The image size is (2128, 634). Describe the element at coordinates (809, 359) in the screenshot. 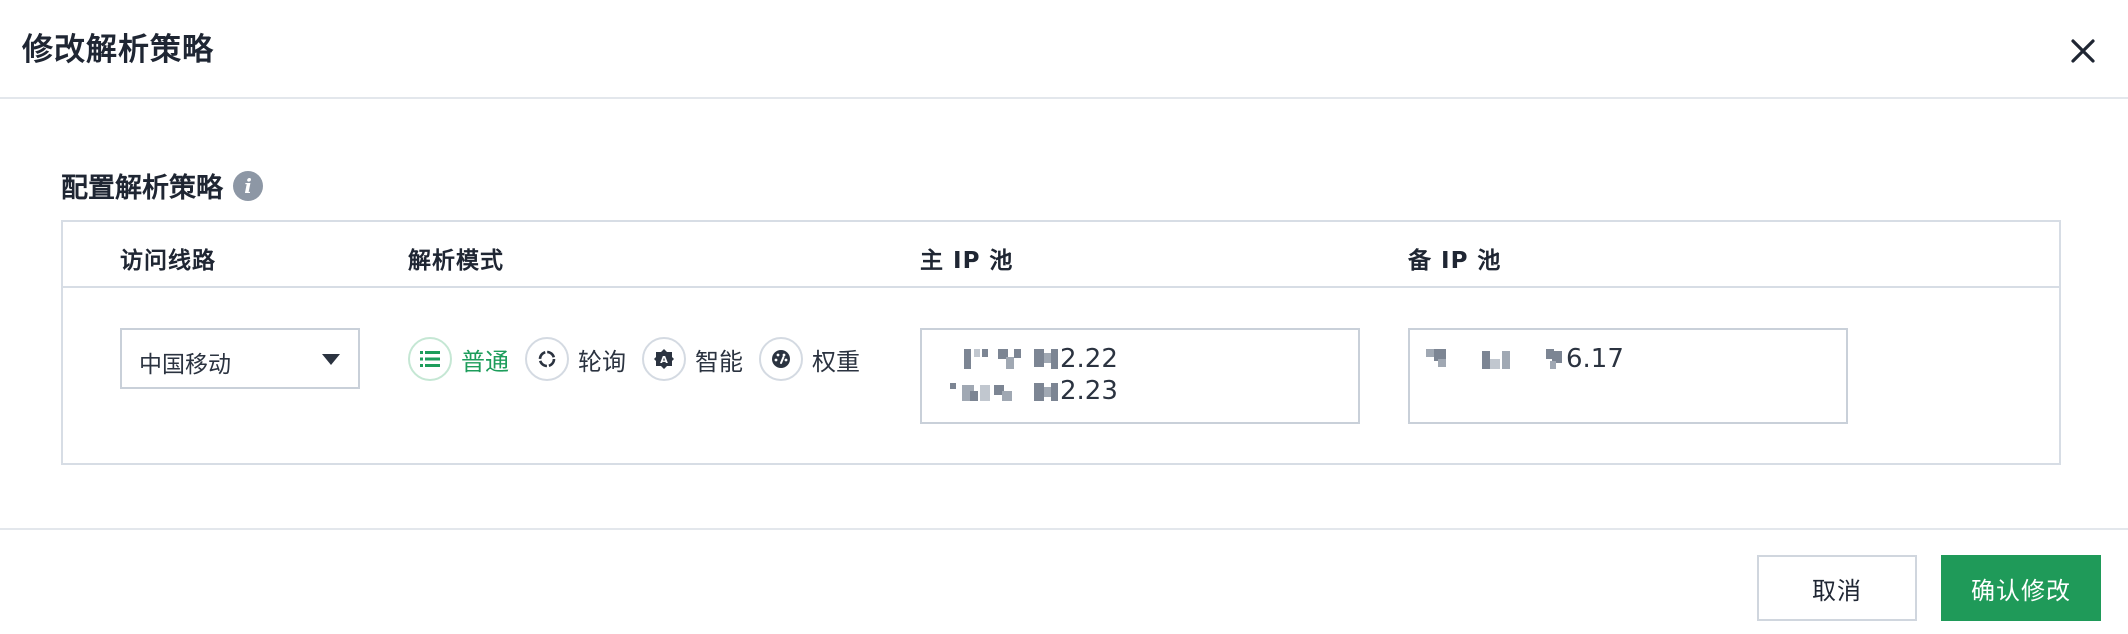

I see `mode-option-weight: 权重` at that location.